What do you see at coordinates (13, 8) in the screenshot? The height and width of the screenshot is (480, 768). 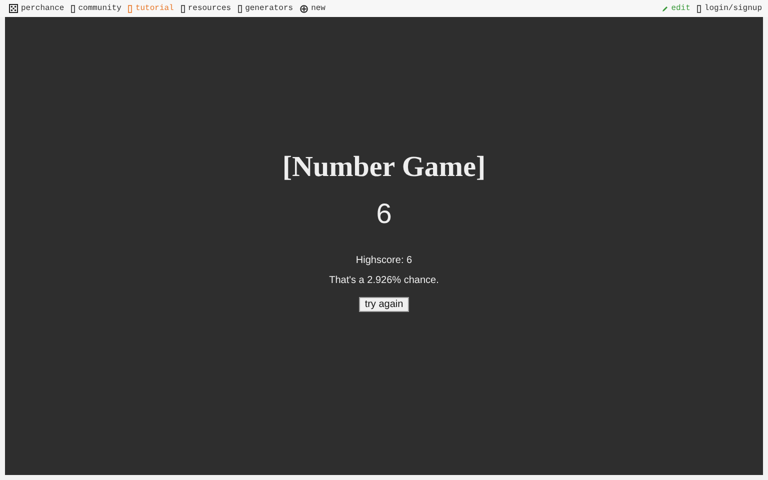 I see `dice-icon` at bounding box center [13, 8].